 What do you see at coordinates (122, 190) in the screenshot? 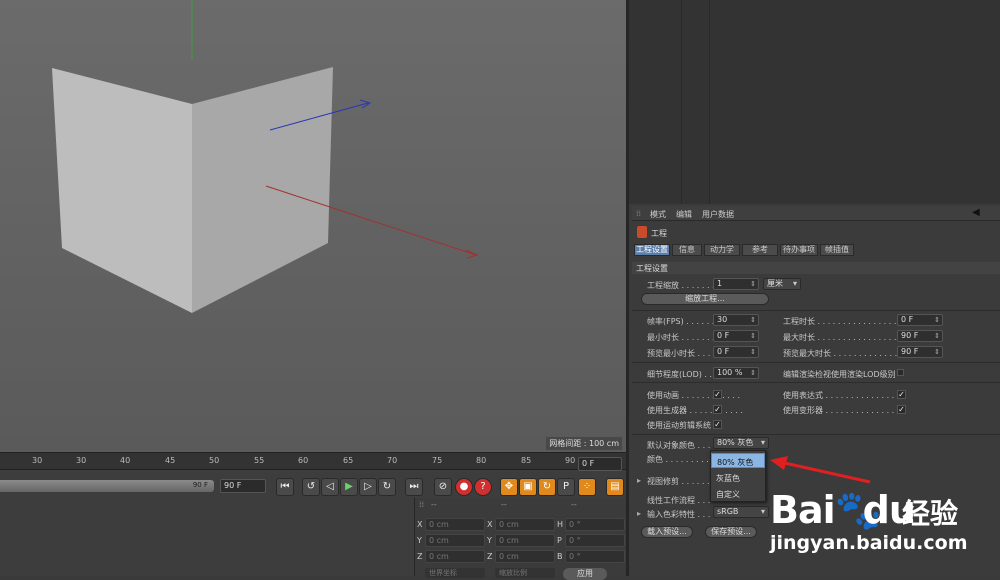
I see `cube-left-face` at bounding box center [122, 190].